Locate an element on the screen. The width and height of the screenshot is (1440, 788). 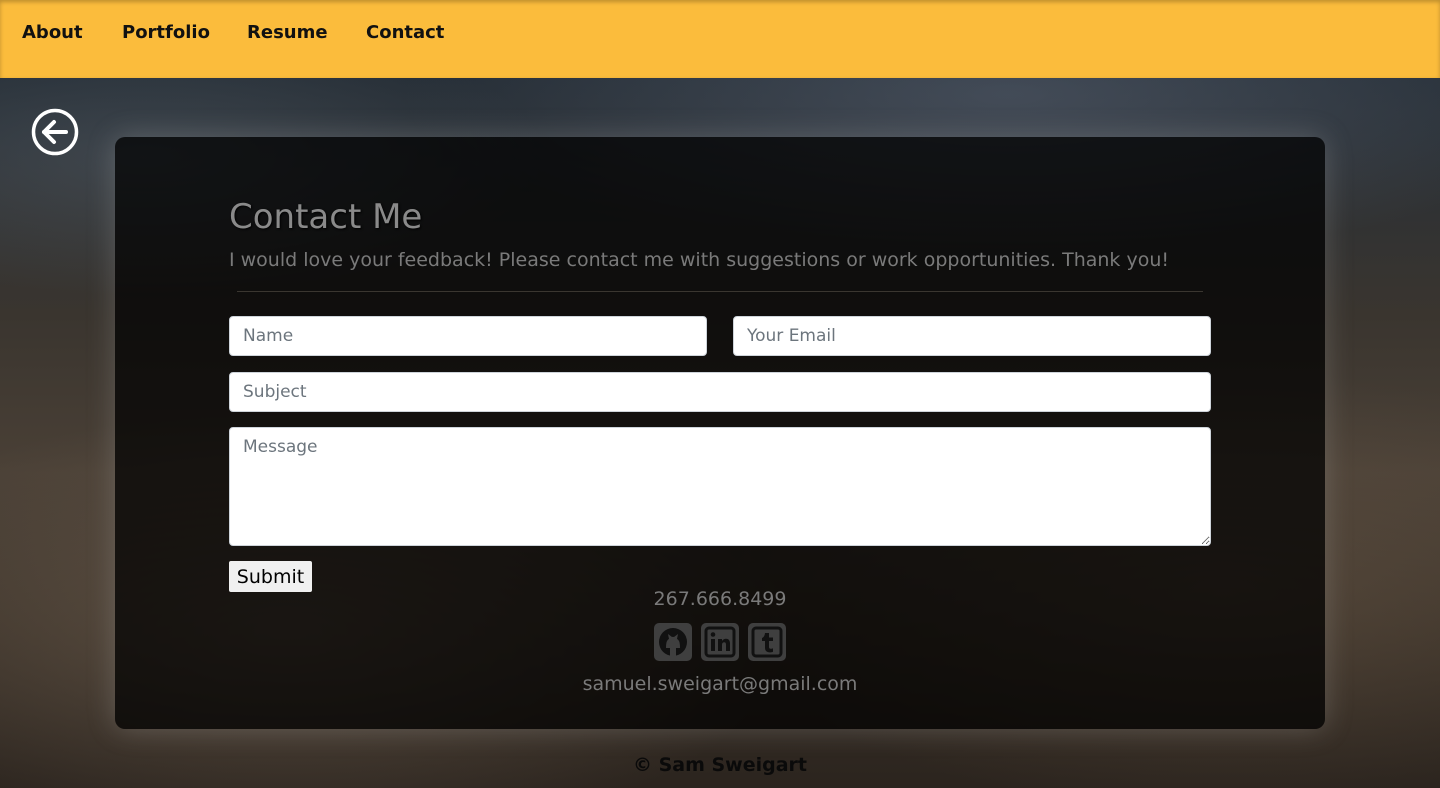
phone-number: 267.666.8499 is located at coordinates (720, 599).